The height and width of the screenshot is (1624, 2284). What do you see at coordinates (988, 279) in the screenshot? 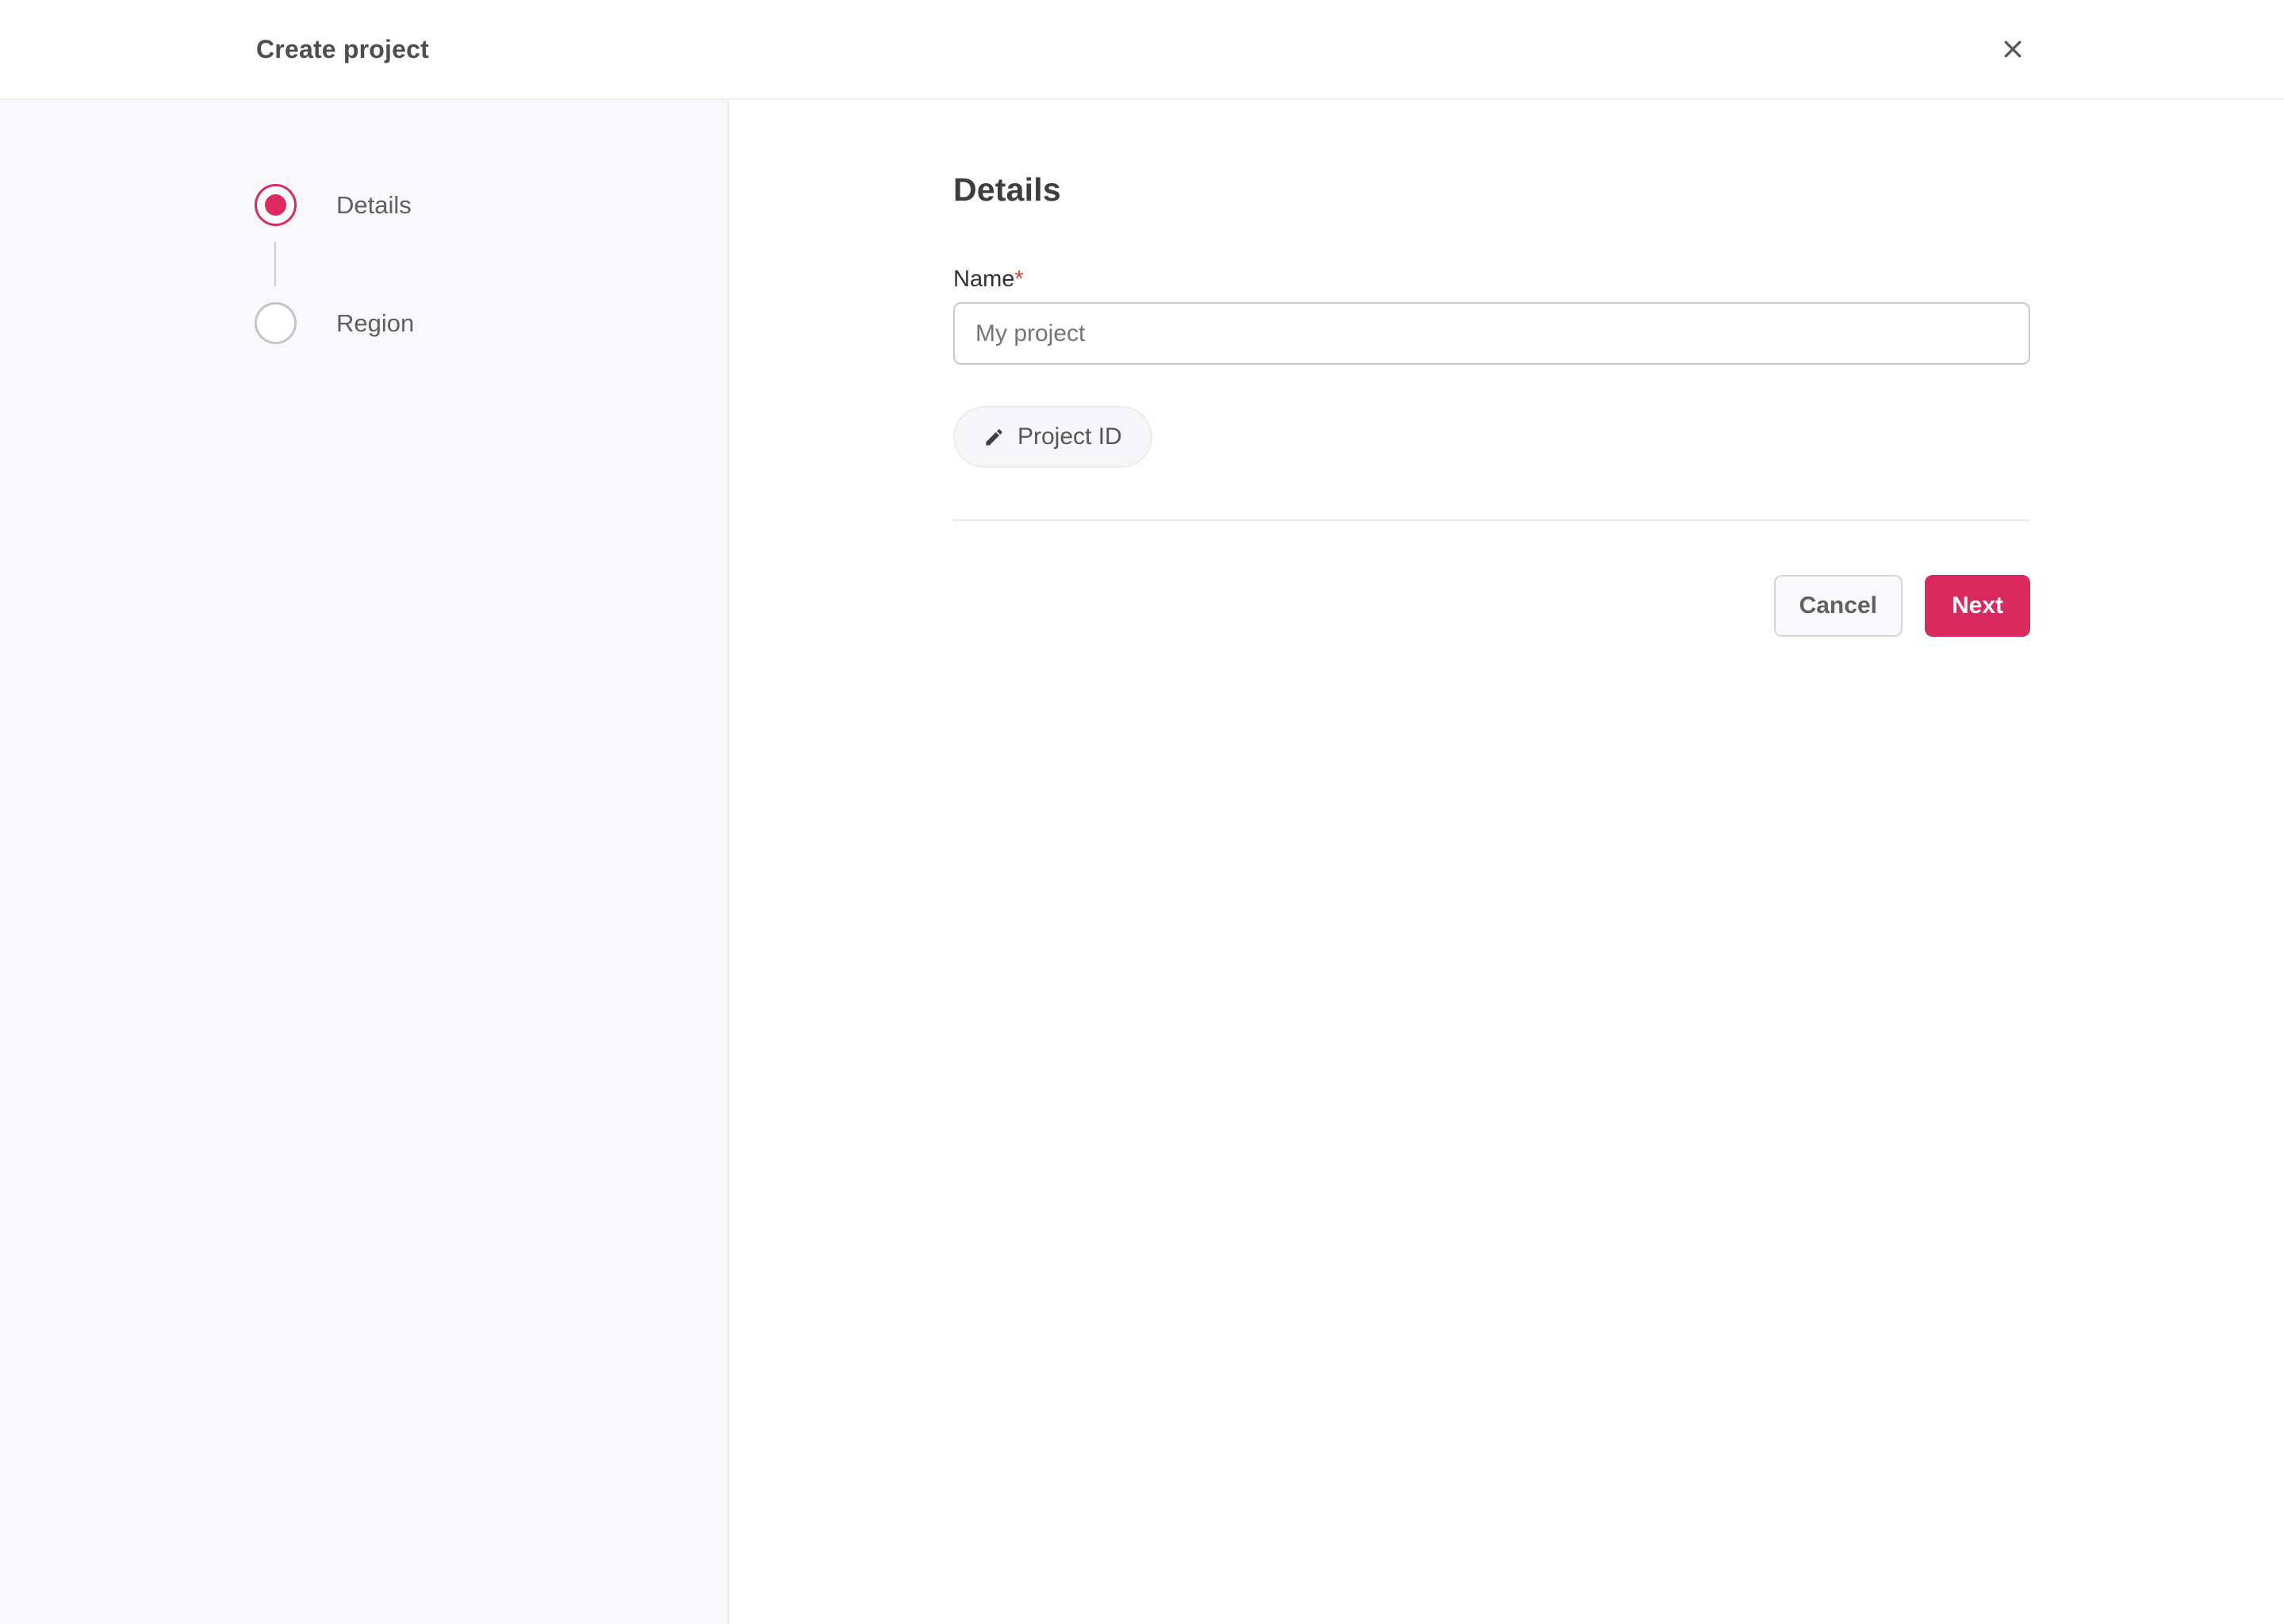
I see `name-label: Name*` at bounding box center [988, 279].